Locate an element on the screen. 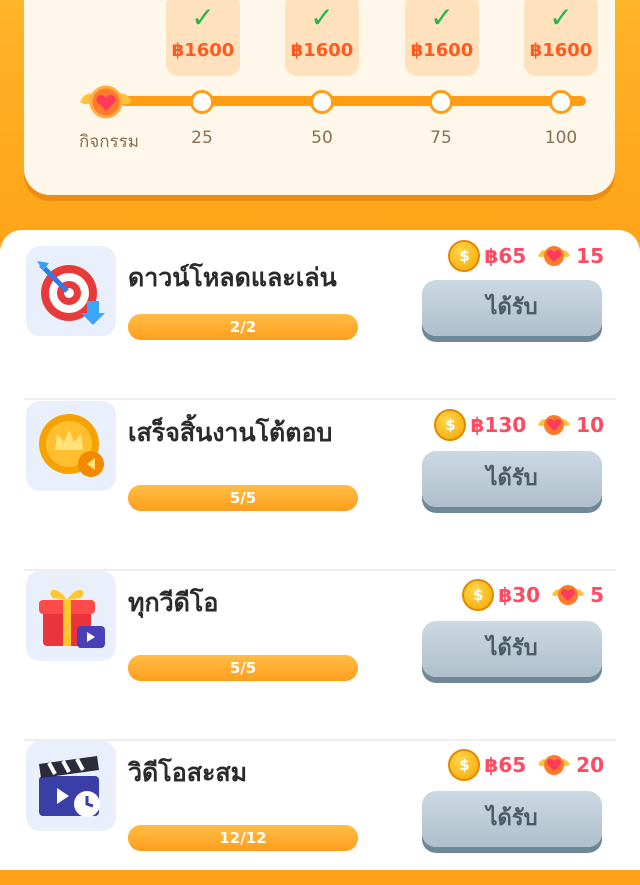 The image size is (640, 885). task-progress-text: 12/12 is located at coordinates (243, 838).